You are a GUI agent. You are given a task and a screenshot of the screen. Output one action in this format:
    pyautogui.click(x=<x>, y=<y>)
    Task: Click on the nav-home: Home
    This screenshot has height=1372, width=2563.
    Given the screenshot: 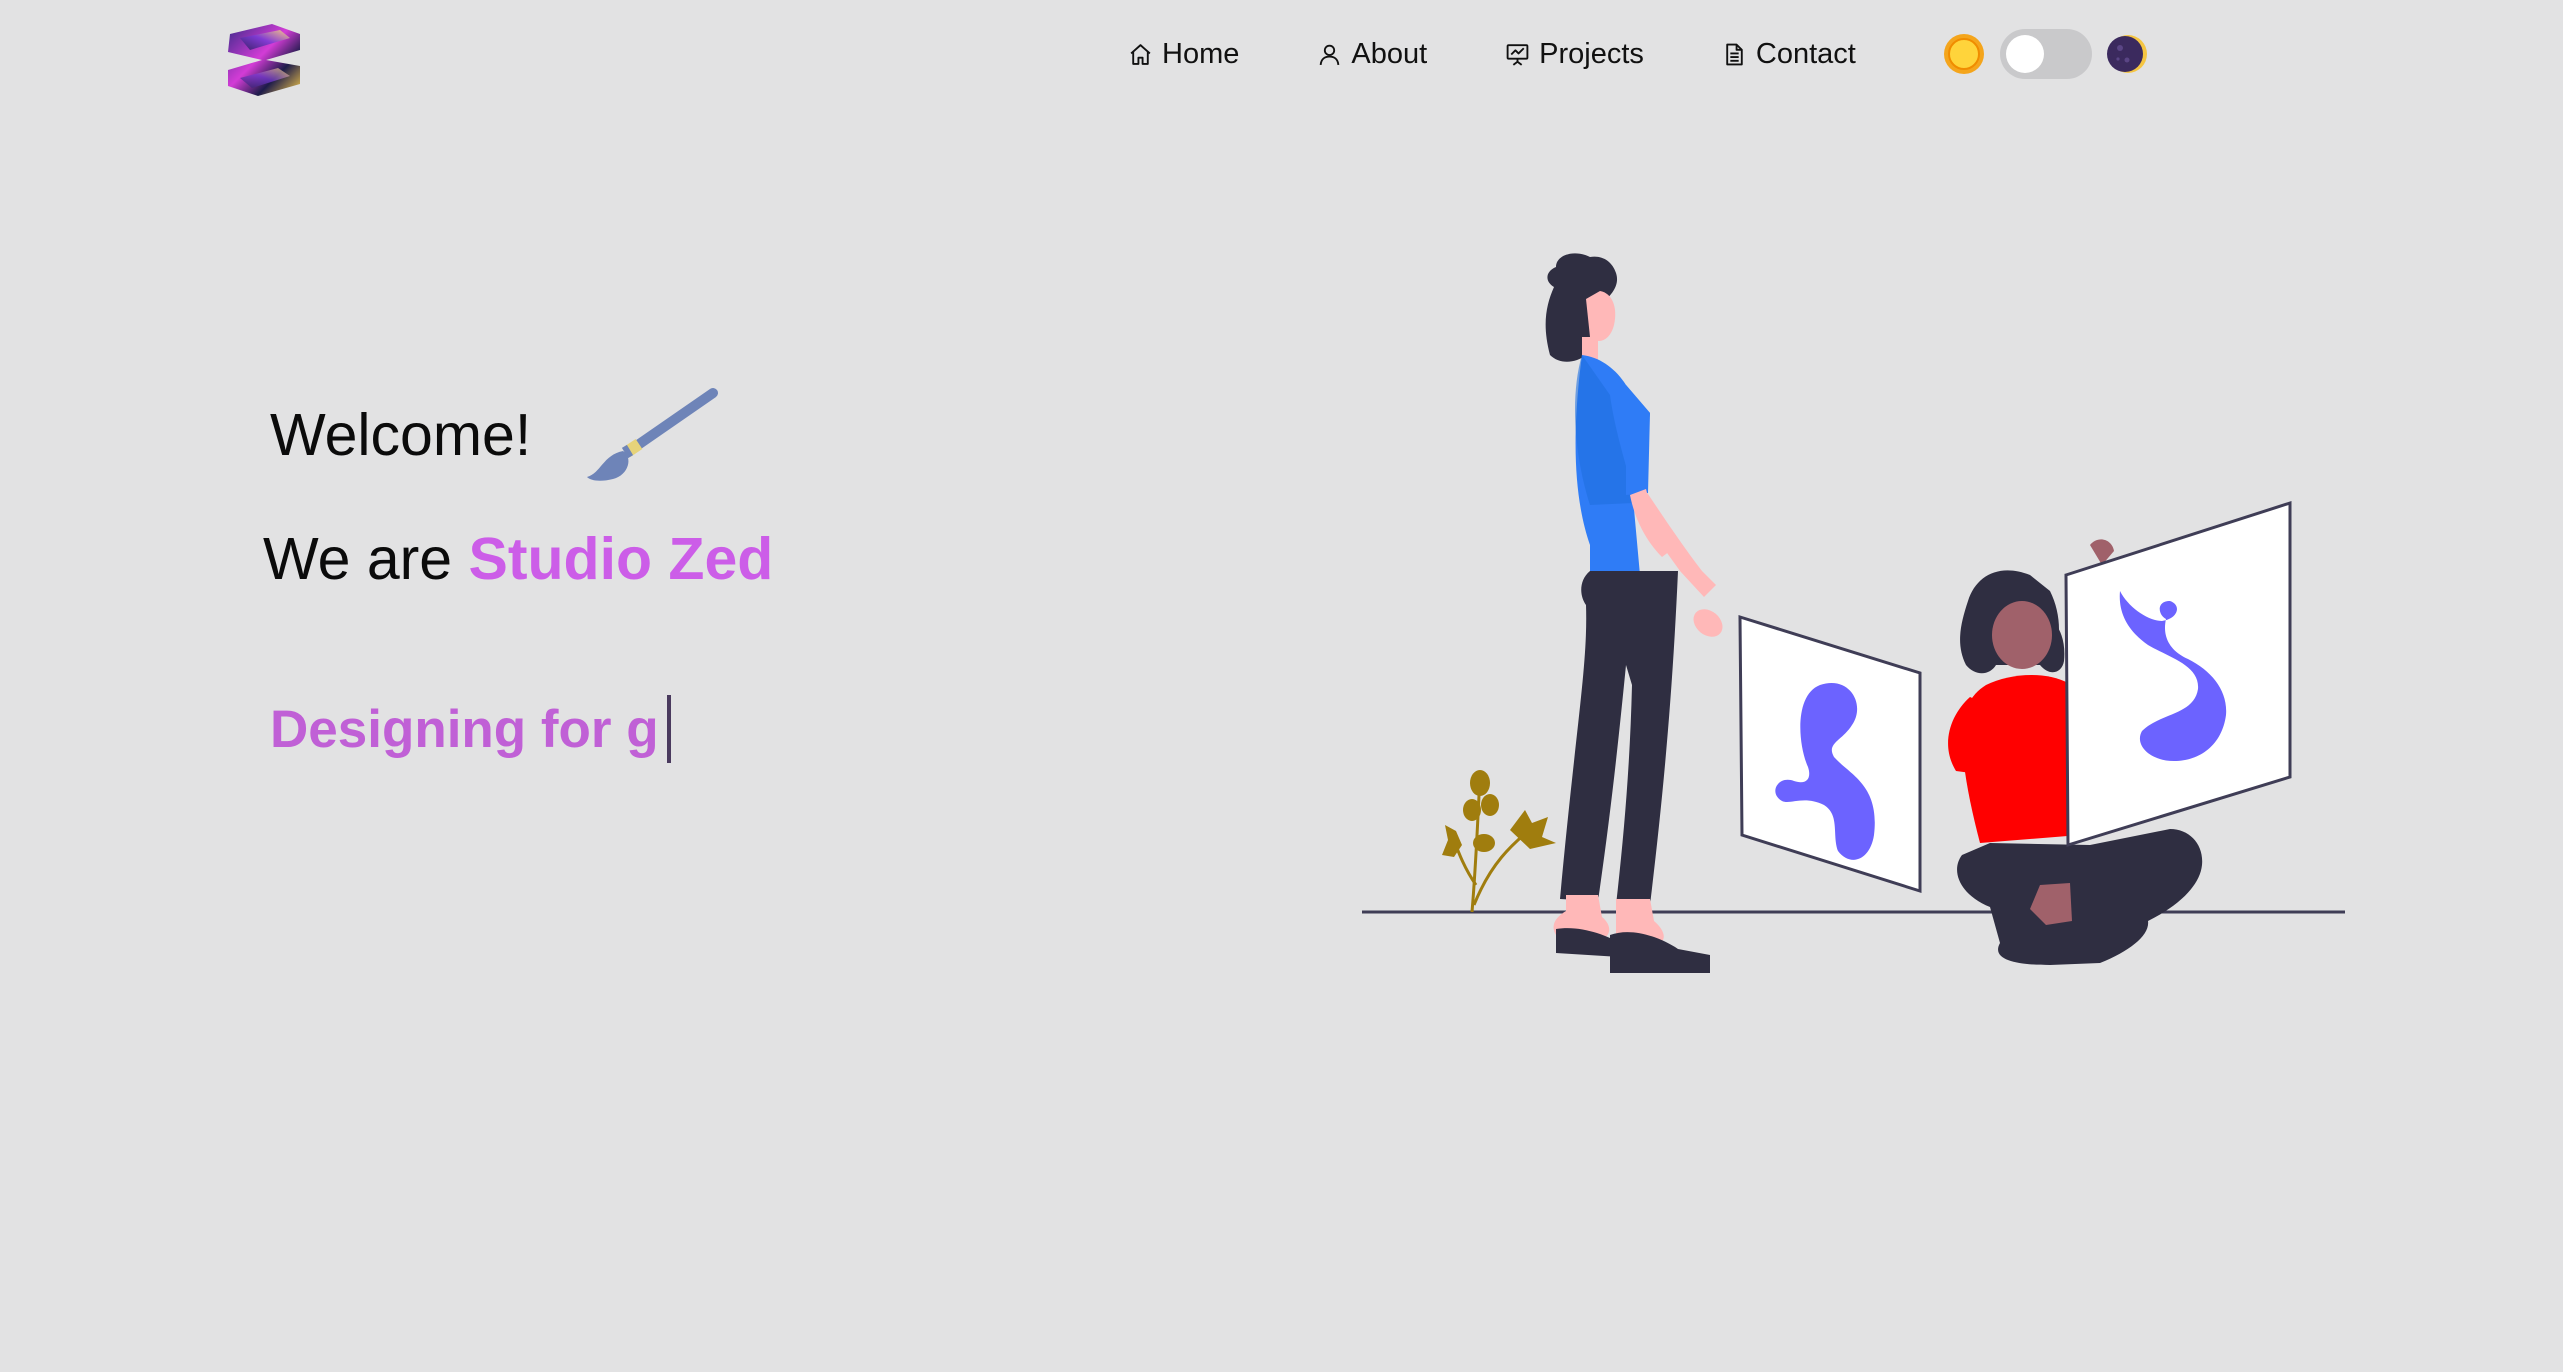 What is the action you would take?
    pyautogui.click(x=1183, y=54)
    